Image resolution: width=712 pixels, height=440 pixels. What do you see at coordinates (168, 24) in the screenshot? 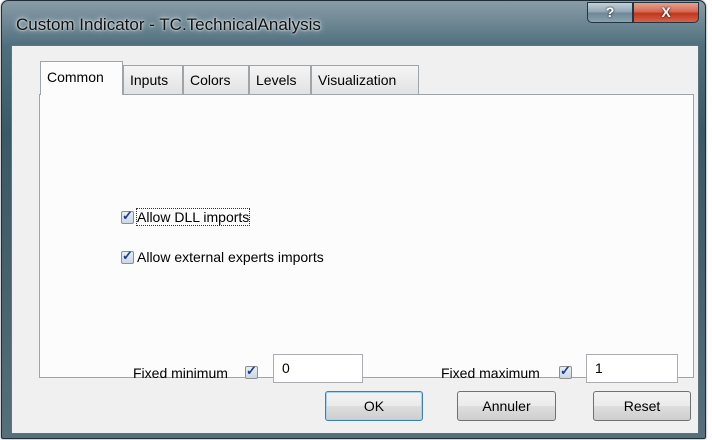
I see `window-title: Custom Indicator - TC.TechnicalAnalysis` at bounding box center [168, 24].